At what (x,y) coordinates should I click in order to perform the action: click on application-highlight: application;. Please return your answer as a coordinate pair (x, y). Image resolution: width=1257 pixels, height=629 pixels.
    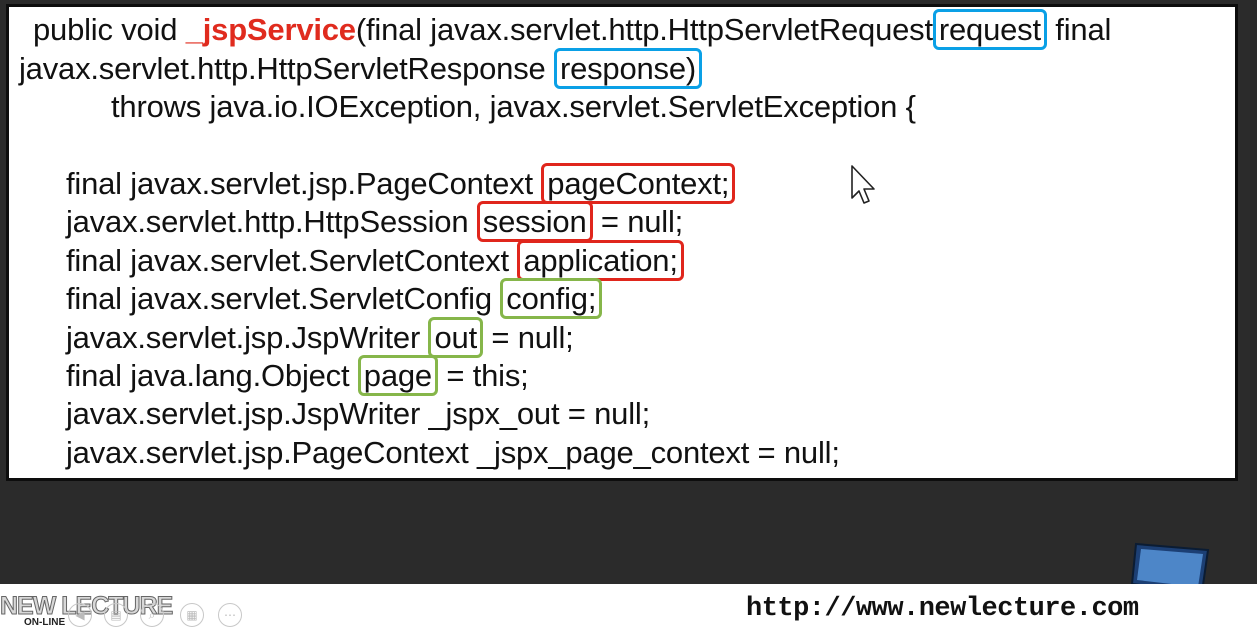
    Looking at the image, I should click on (600, 260).